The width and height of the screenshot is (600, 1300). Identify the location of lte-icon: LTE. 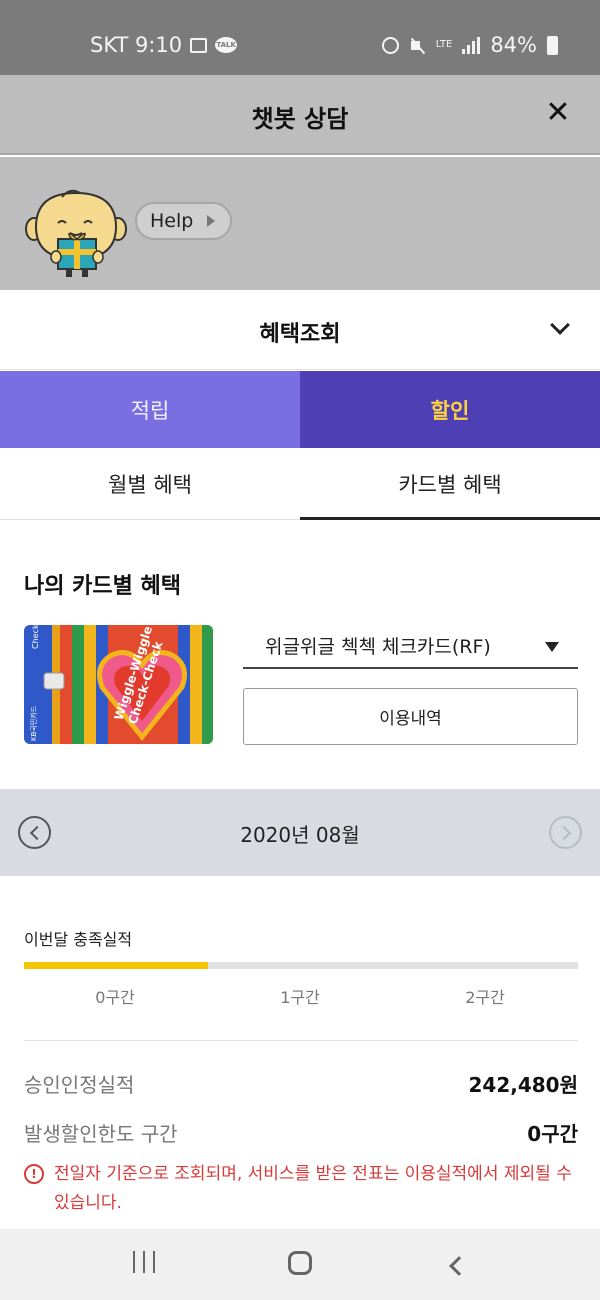
(444, 44).